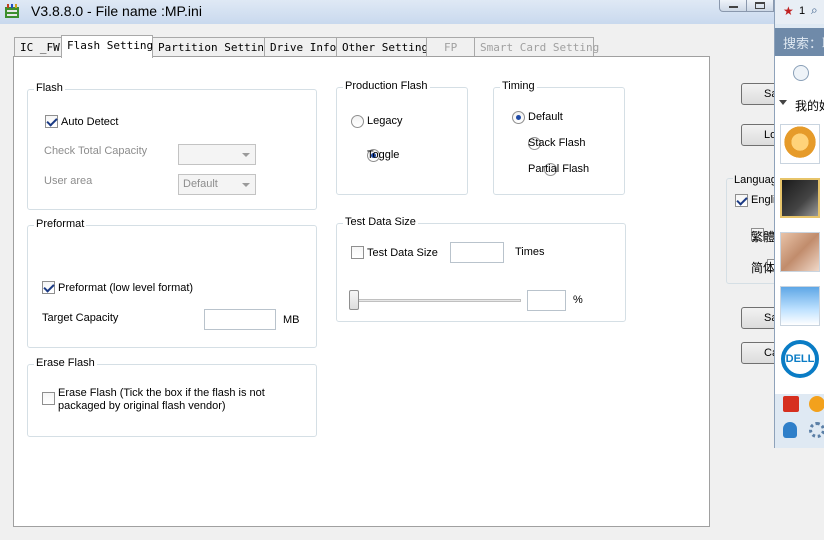  What do you see at coordinates (741, 200) in the screenshot?
I see `lang-english-checkbox` at bounding box center [741, 200].